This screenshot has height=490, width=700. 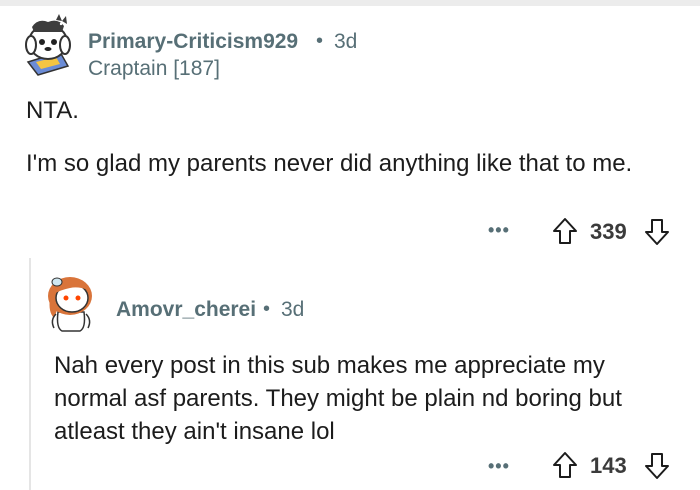 I want to click on comment-username: Primary-Criticism929, so click(x=193, y=42).